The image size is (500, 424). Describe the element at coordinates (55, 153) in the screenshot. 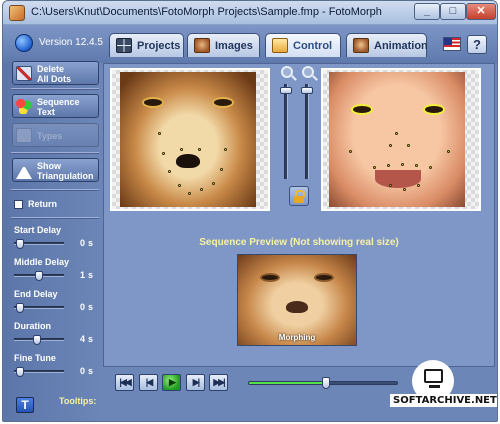

I see `divider` at that location.